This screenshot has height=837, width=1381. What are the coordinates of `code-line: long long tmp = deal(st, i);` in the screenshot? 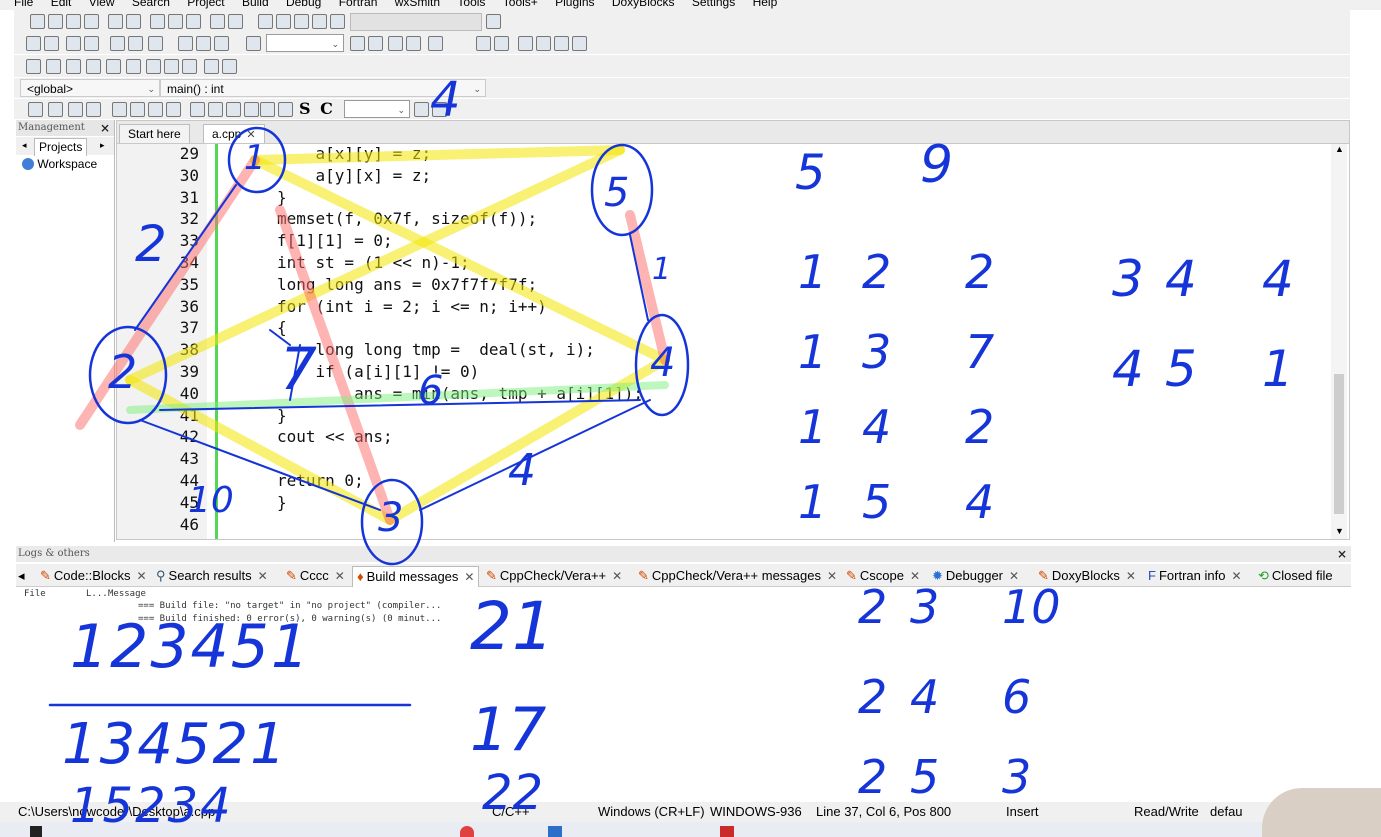 It's located at (436, 349).